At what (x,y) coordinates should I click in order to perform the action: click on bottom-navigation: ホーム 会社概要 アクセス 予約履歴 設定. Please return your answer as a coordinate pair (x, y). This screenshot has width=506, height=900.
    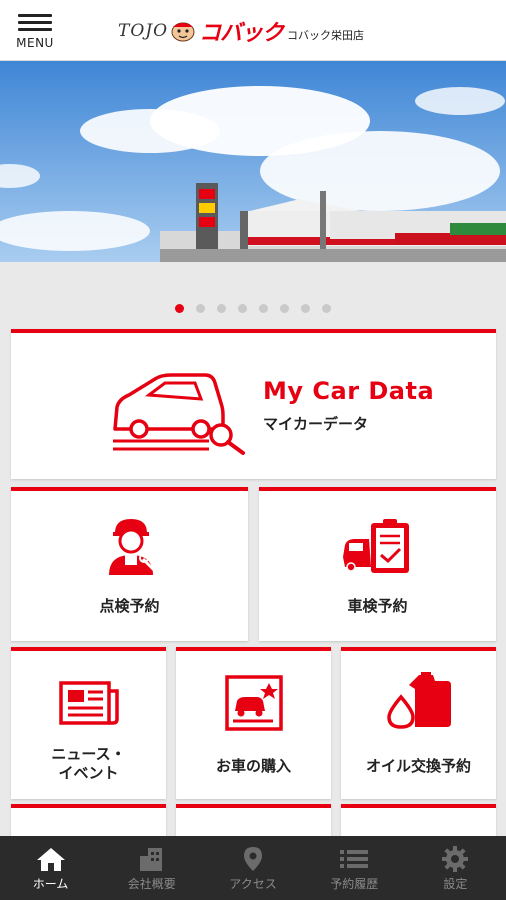
    Looking at the image, I should click on (253, 868).